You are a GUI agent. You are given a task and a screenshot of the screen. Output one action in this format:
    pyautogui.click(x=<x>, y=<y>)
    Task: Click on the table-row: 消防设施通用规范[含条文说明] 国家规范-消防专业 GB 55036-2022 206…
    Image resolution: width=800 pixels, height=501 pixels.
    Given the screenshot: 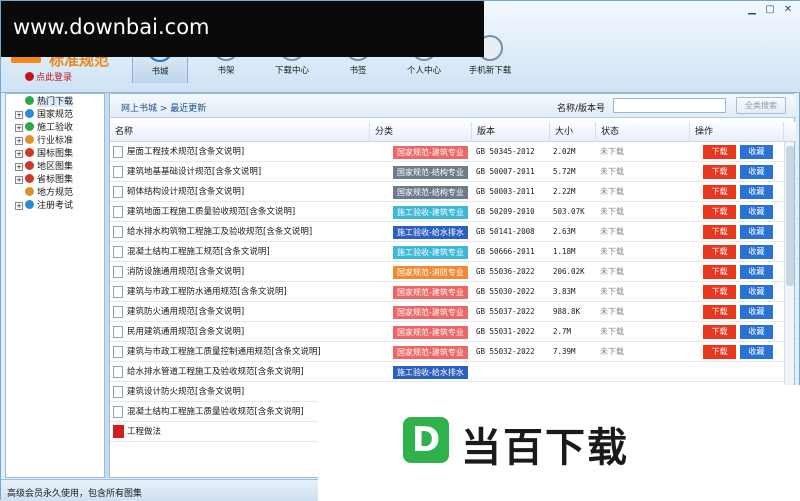 What is the action you would take?
    pyautogui.click(x=453, y=272)
    